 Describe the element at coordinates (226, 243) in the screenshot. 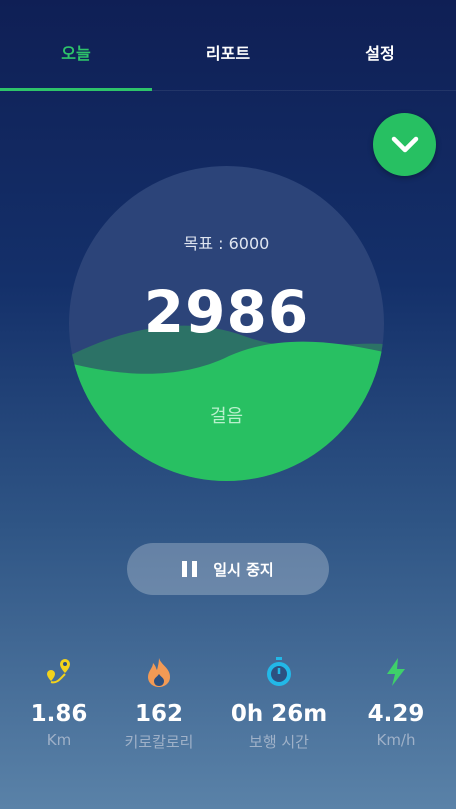

I see `goal-text: 목표 : 6000` at that location.